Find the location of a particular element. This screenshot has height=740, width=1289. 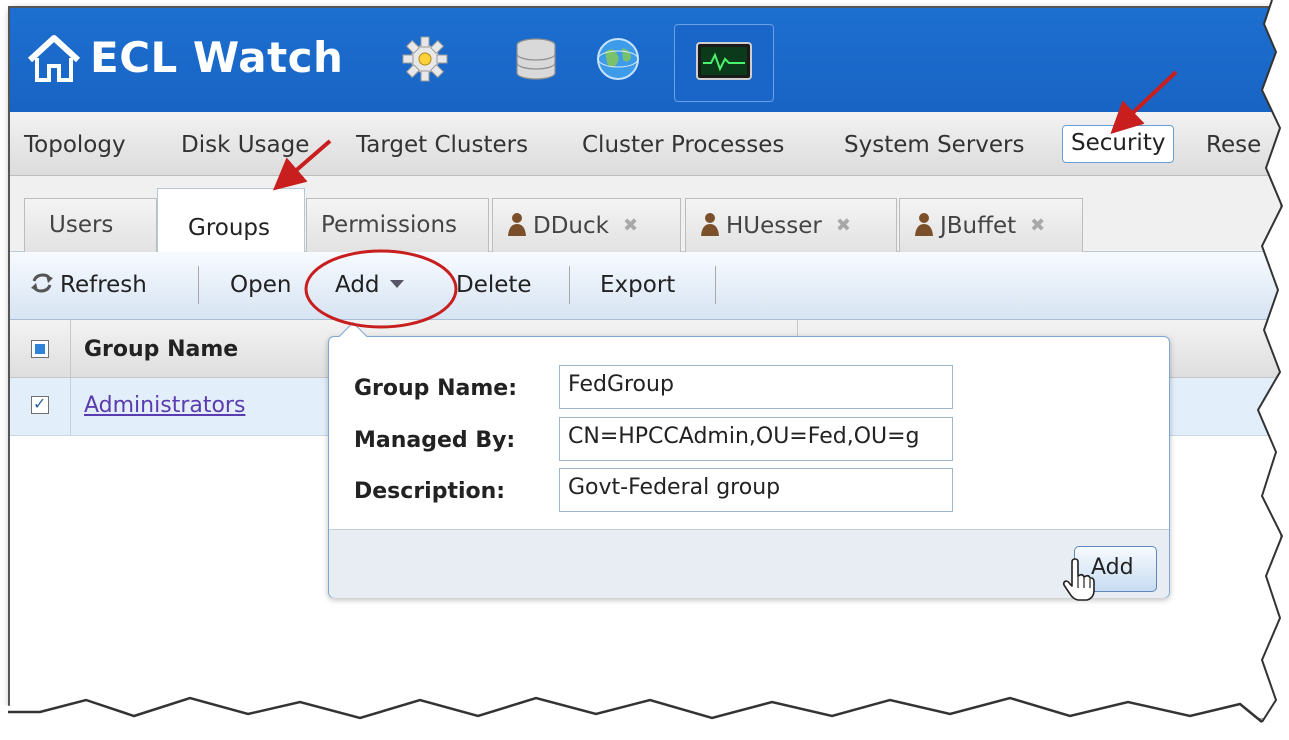

tab-label: JBuffet is located at coordinates (978, 226).